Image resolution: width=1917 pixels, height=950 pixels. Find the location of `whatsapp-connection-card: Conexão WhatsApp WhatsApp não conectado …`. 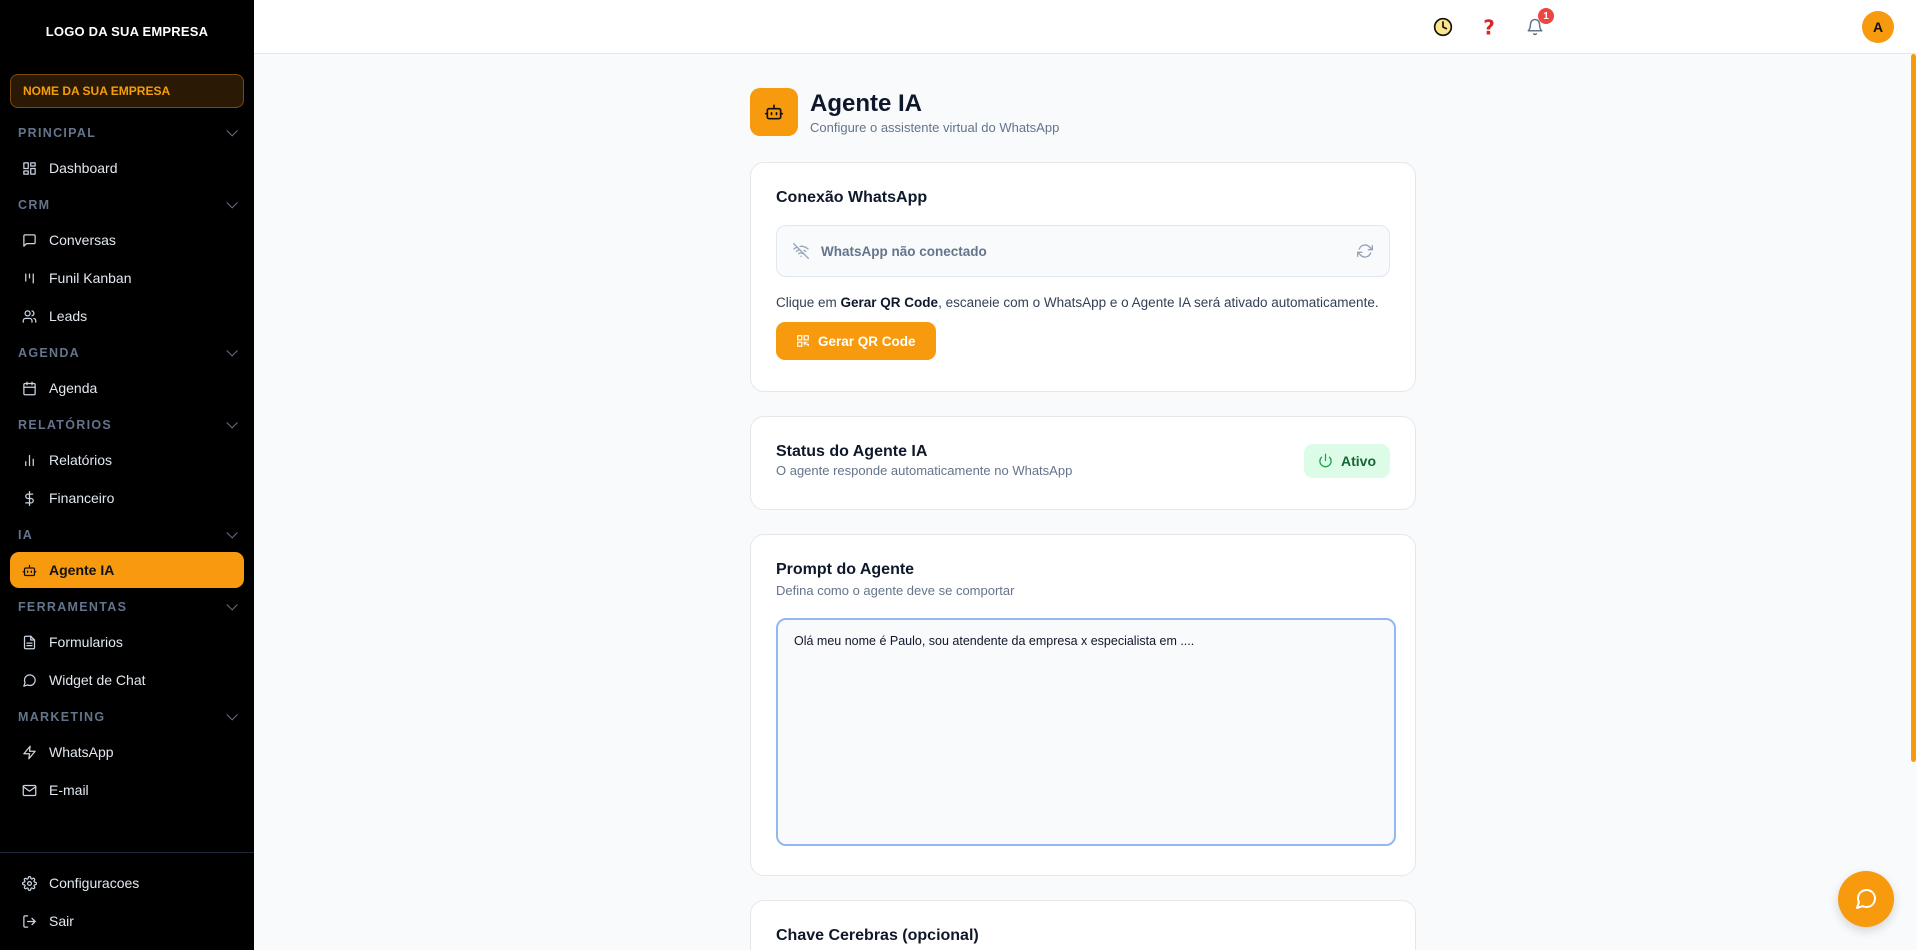

whatsapp-connection-card: Conexão WhatsApp WhatsApp não conectado … is located at coordinates (1083, 277).